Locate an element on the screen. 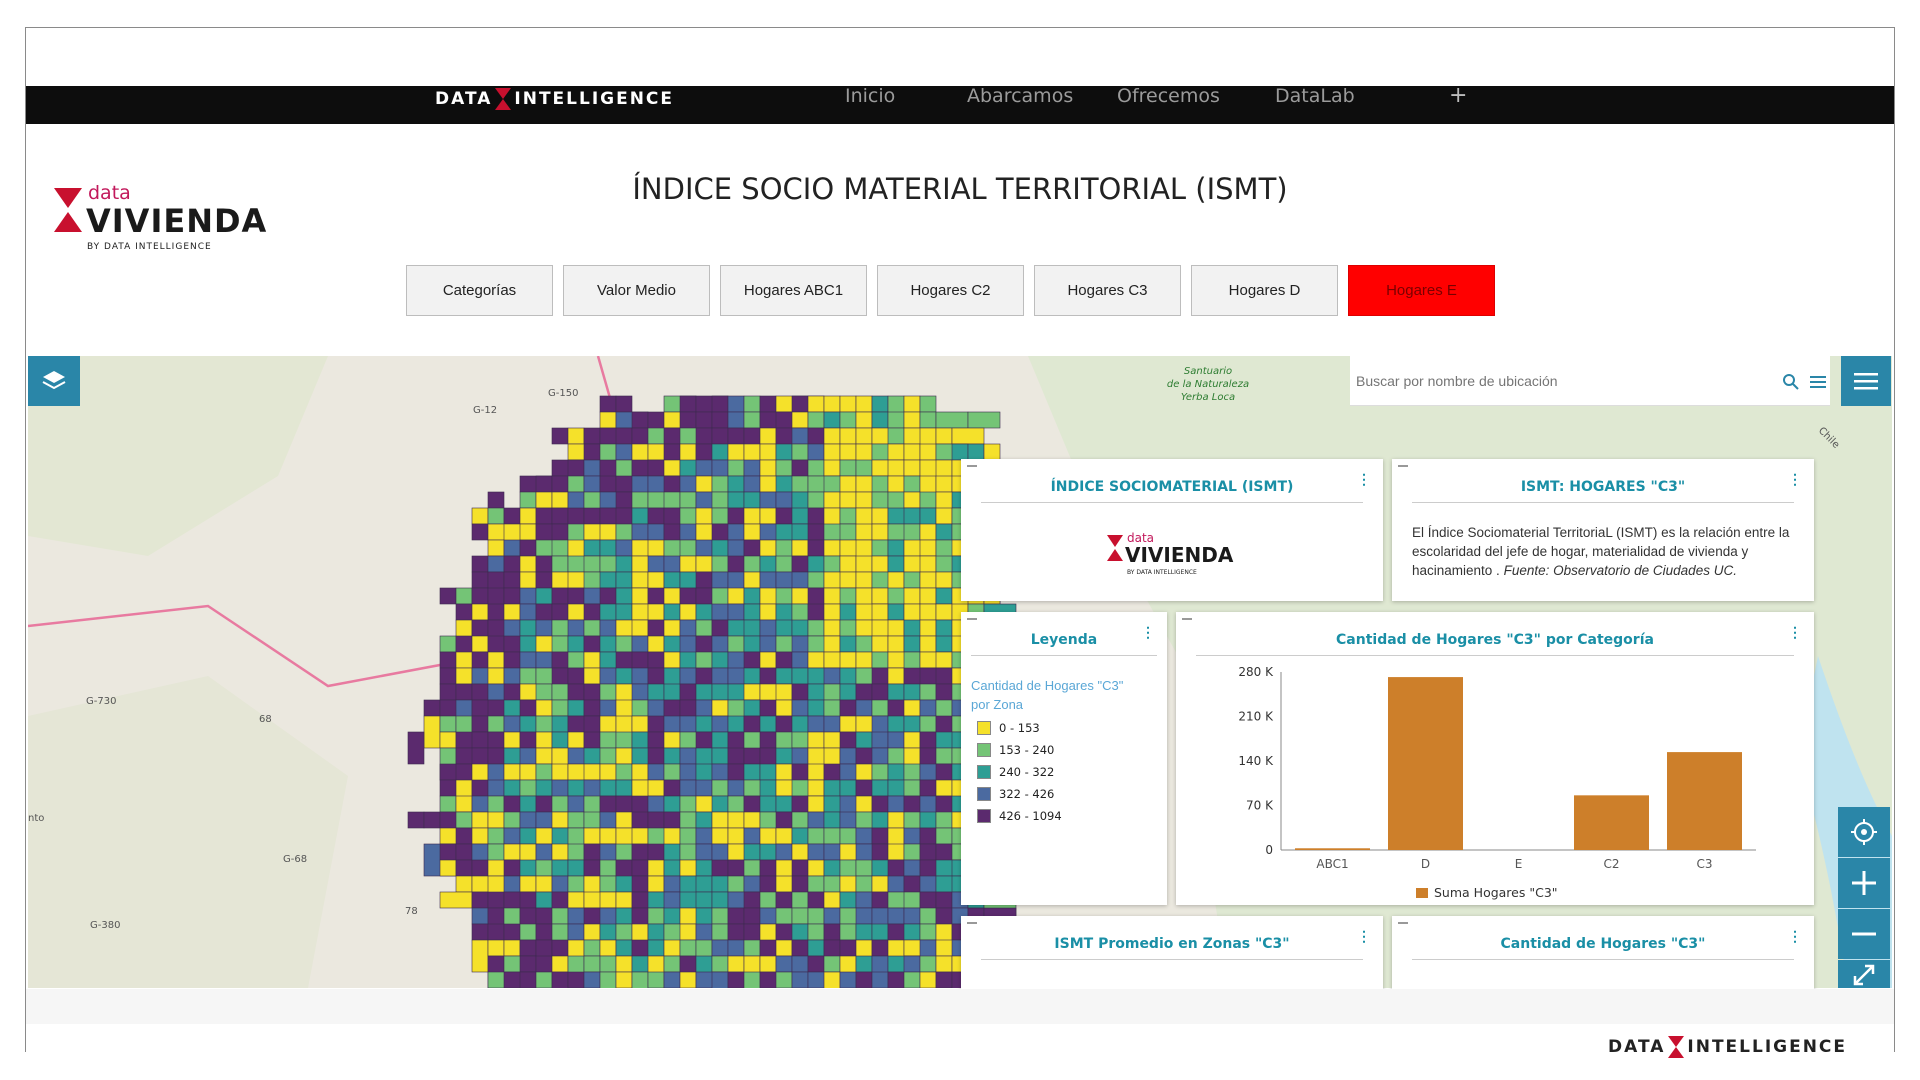 The width and height of the screenshot is (1920, 1080). bar-c2 is located at coordinates (1611, 822).